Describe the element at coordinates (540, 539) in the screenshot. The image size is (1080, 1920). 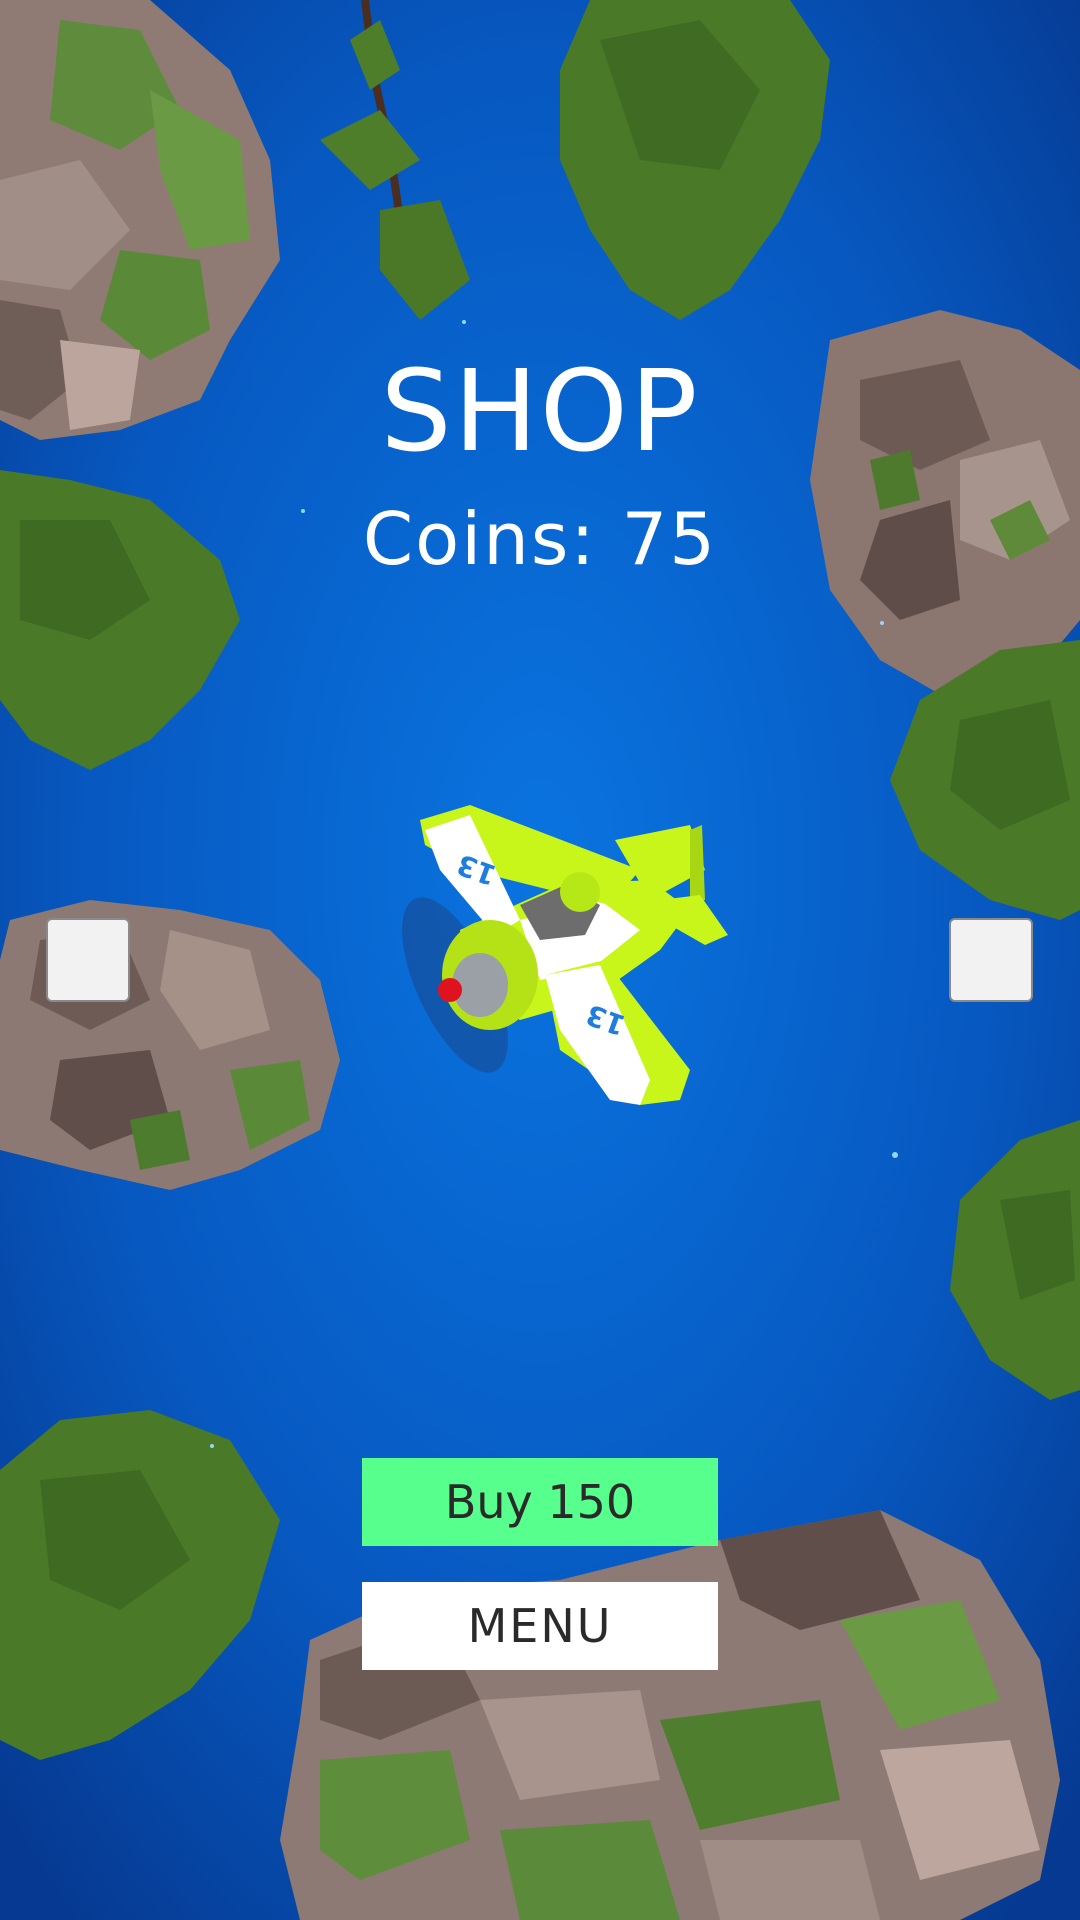
I see `coin-balance: Coins: 75` at that location.